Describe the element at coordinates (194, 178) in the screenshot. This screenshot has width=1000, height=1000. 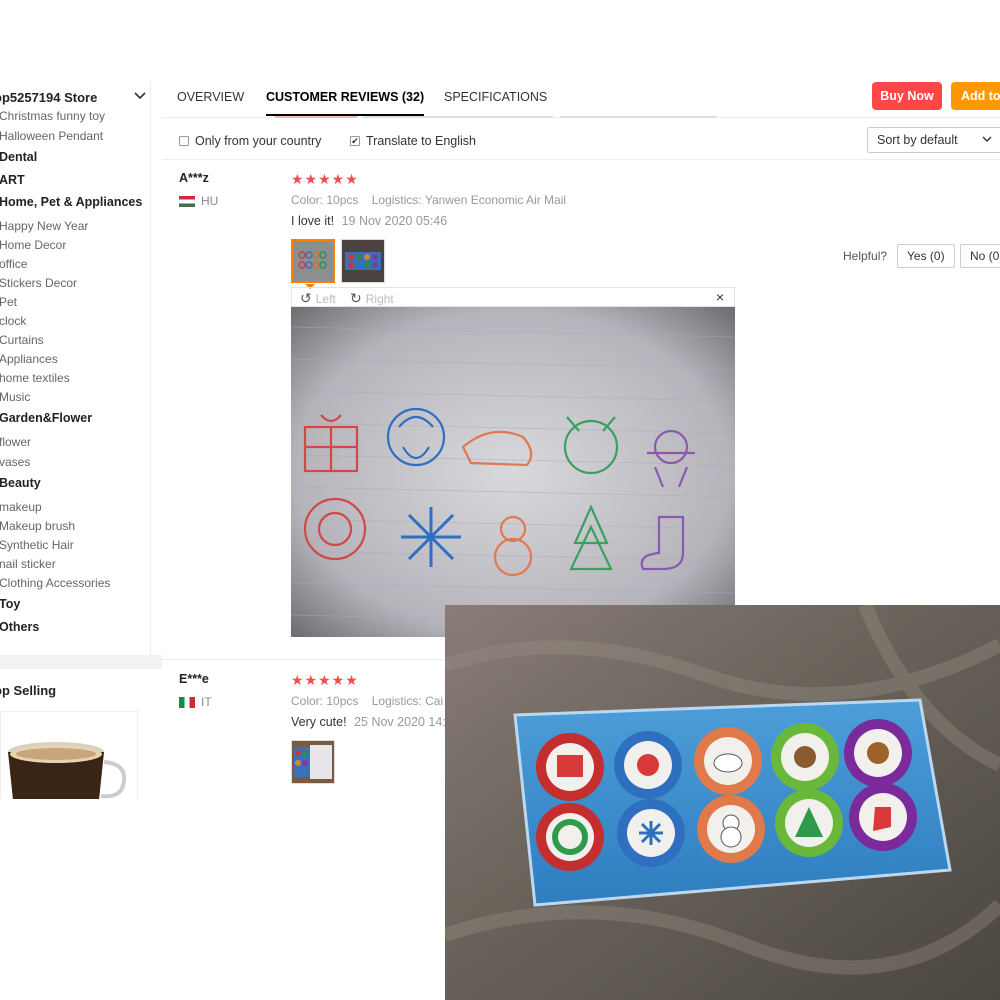
I see `reviewer-name: A***z` at that location.